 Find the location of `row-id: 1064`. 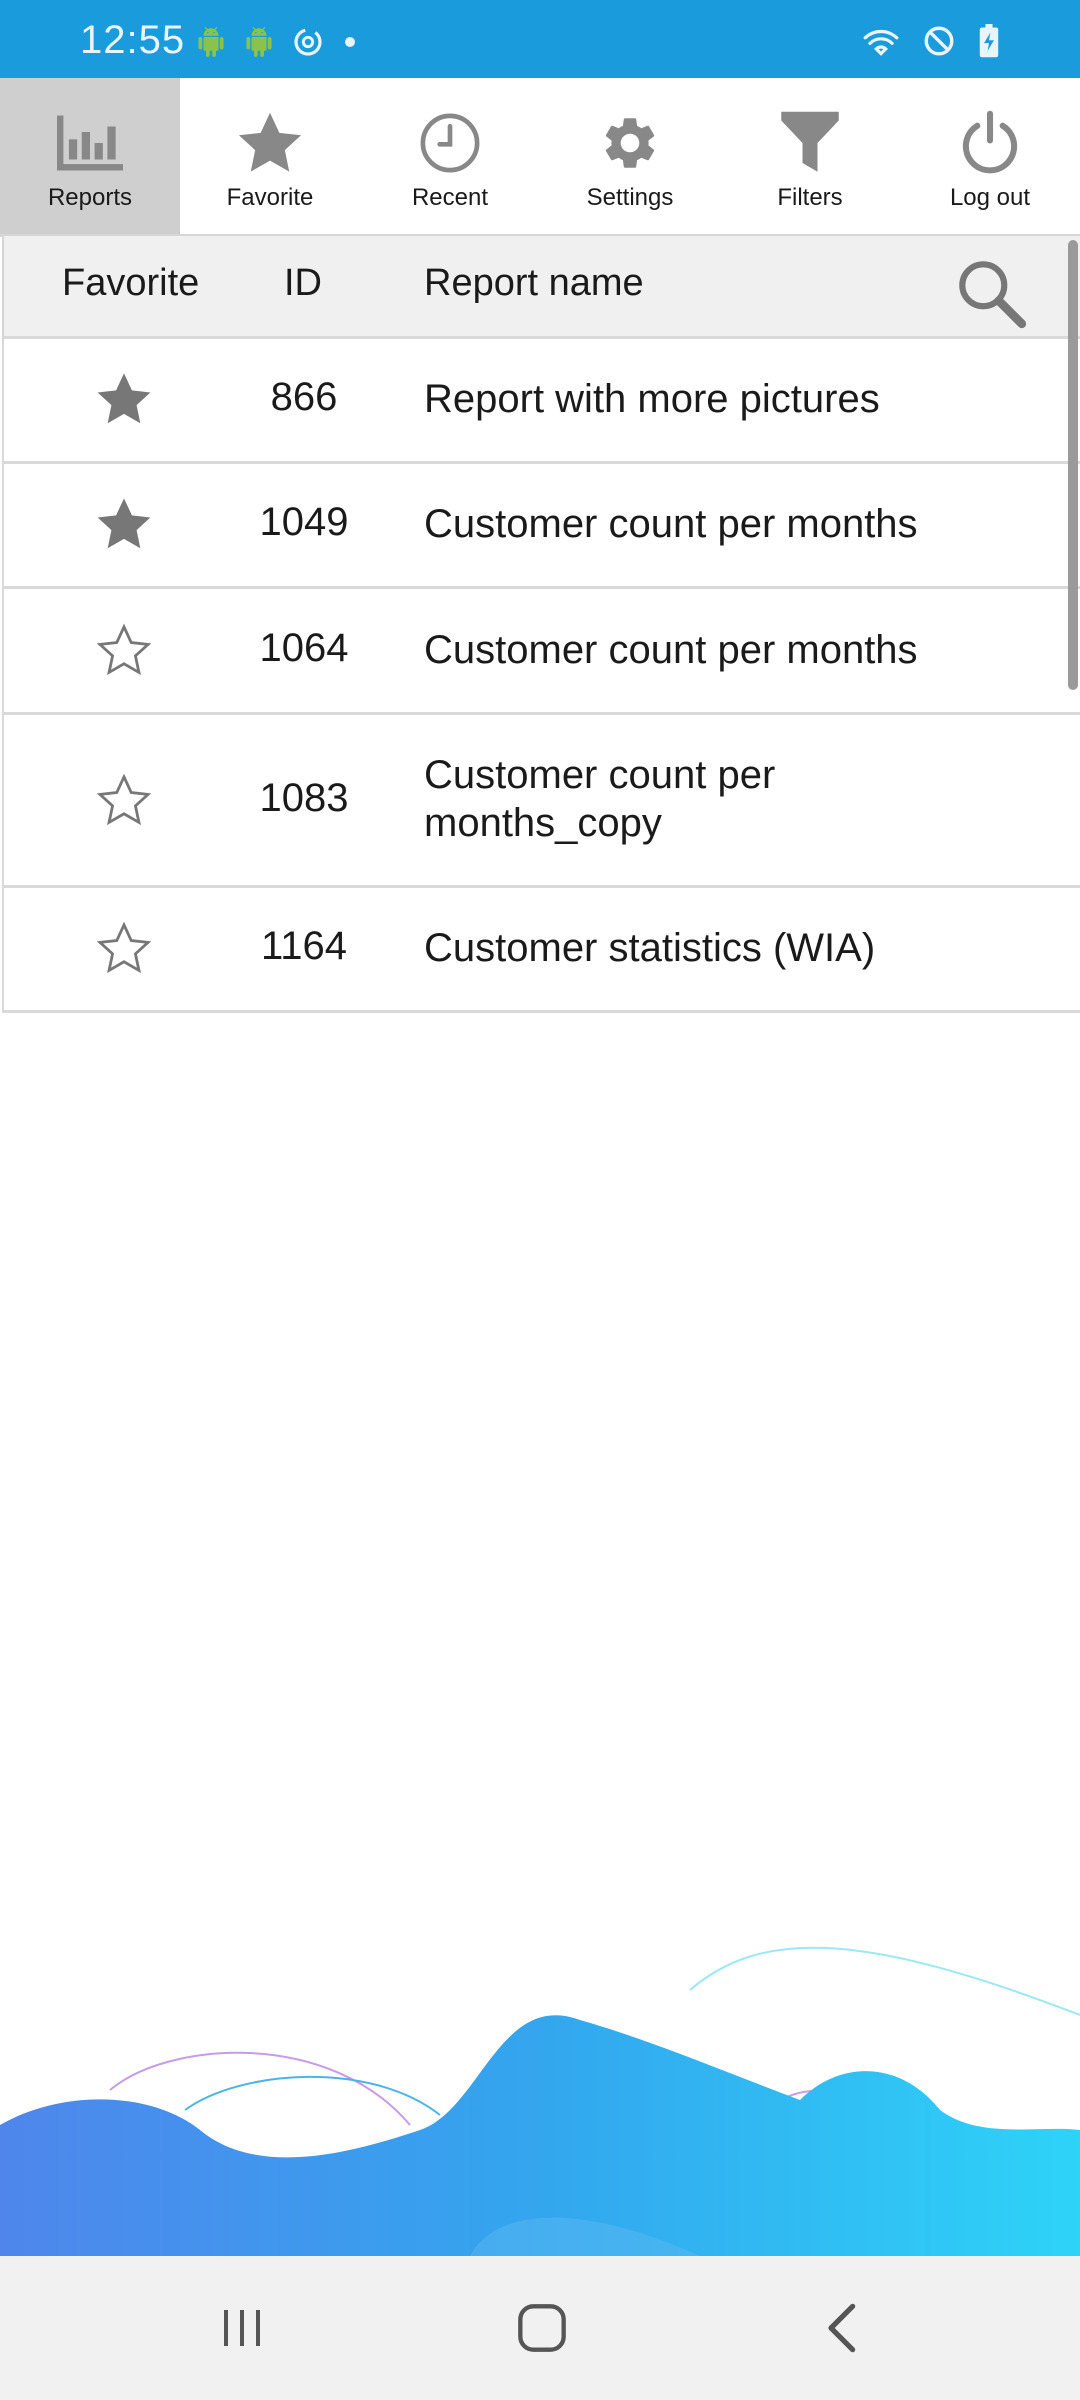

row-id: 1064 is located at coordinates (304, 648).